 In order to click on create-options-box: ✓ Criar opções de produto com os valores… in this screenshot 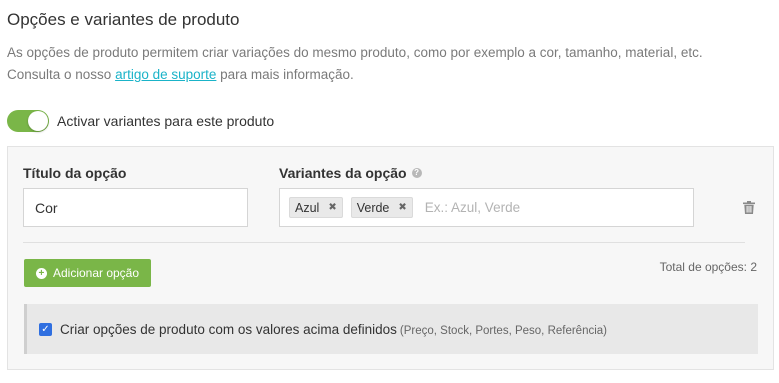, I will do `click(391, 329)`.